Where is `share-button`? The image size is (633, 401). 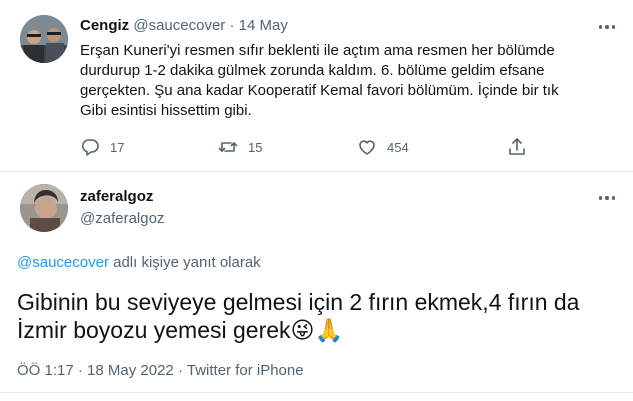 share-button is located at coordinates (517, 147).